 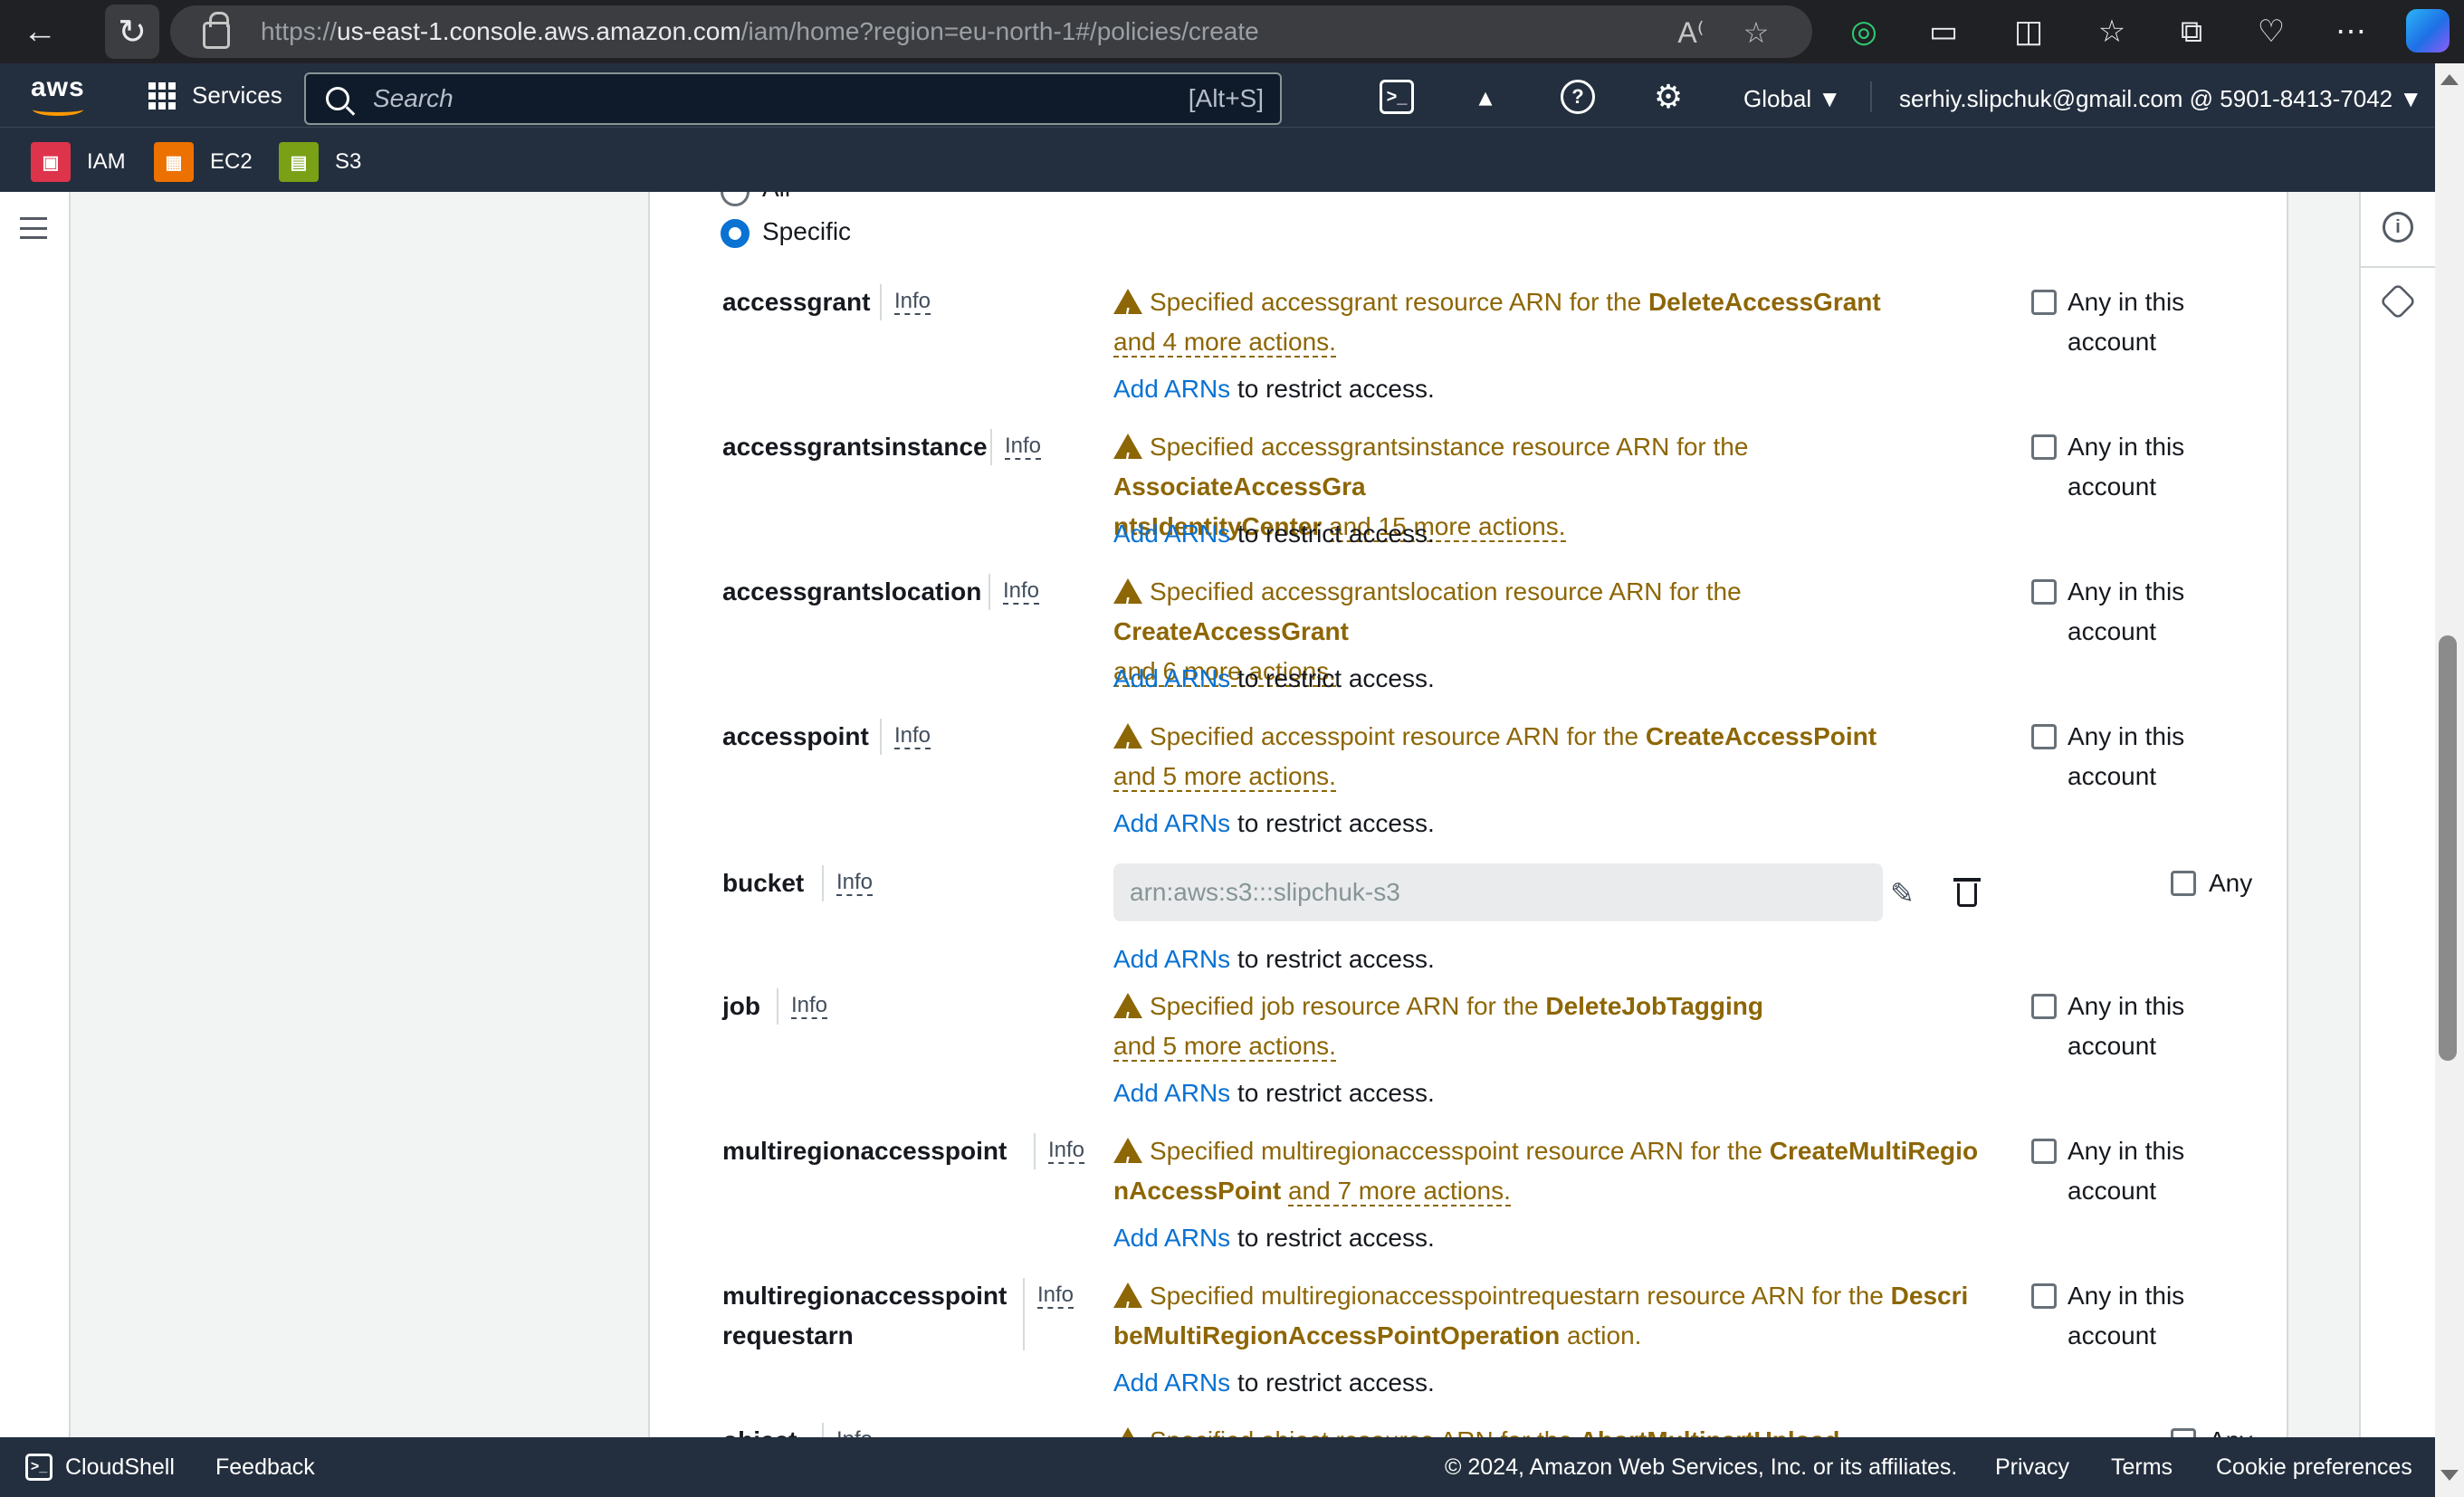 I want to click on help-icon: ?, so click(x=1578, y=97).